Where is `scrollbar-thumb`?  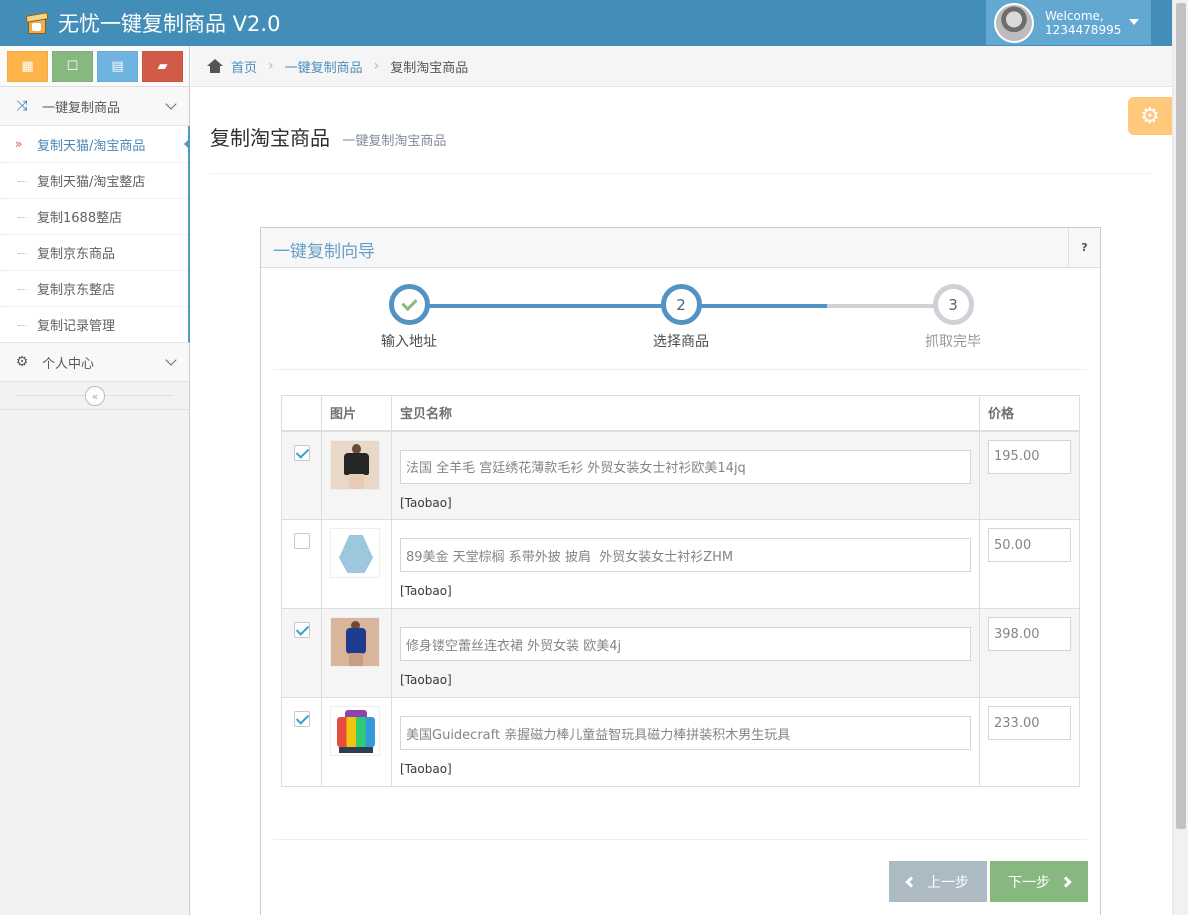
scrollbar-thumb is located at coordinates (1181, 416).